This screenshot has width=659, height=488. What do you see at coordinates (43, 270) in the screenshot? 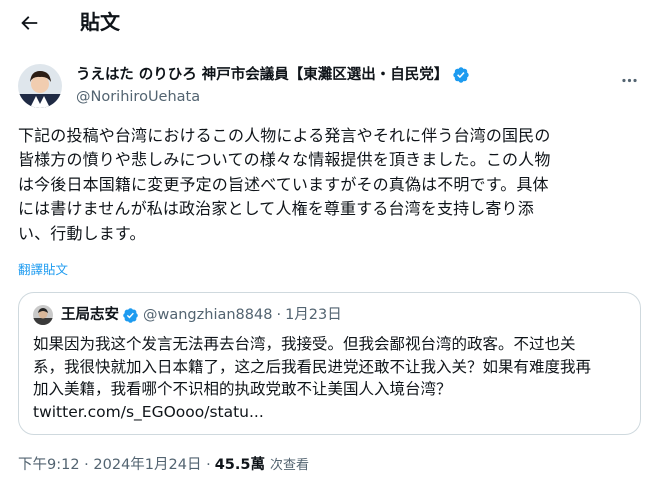
I see `translate-post-link: 翻譯貼文` at bounding box center [43, 270].